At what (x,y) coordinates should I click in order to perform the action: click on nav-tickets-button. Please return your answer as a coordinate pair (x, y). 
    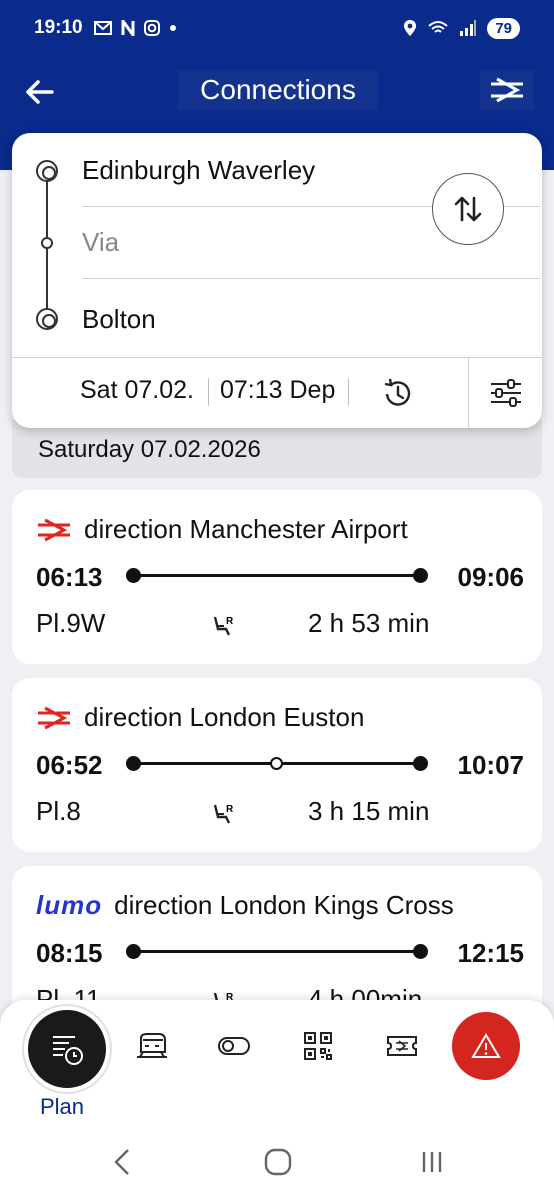
    Looking at the image, I should click on (402, 1046).